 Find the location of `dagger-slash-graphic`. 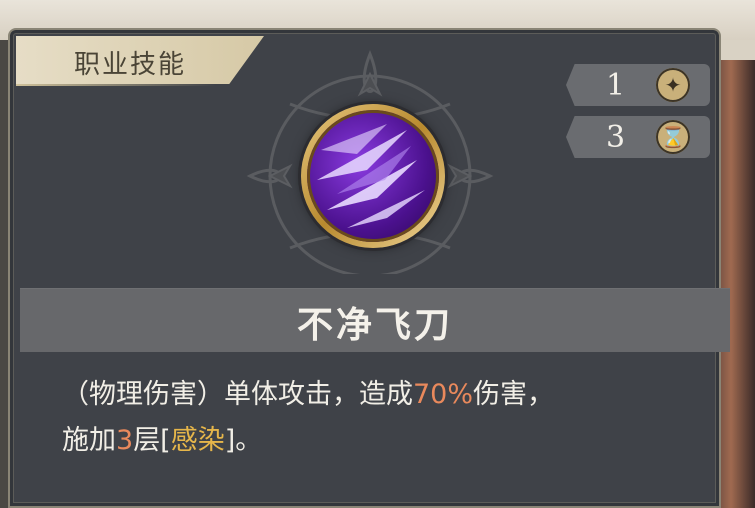

dagger-slash-graphic is located at coordinates (371, 176).